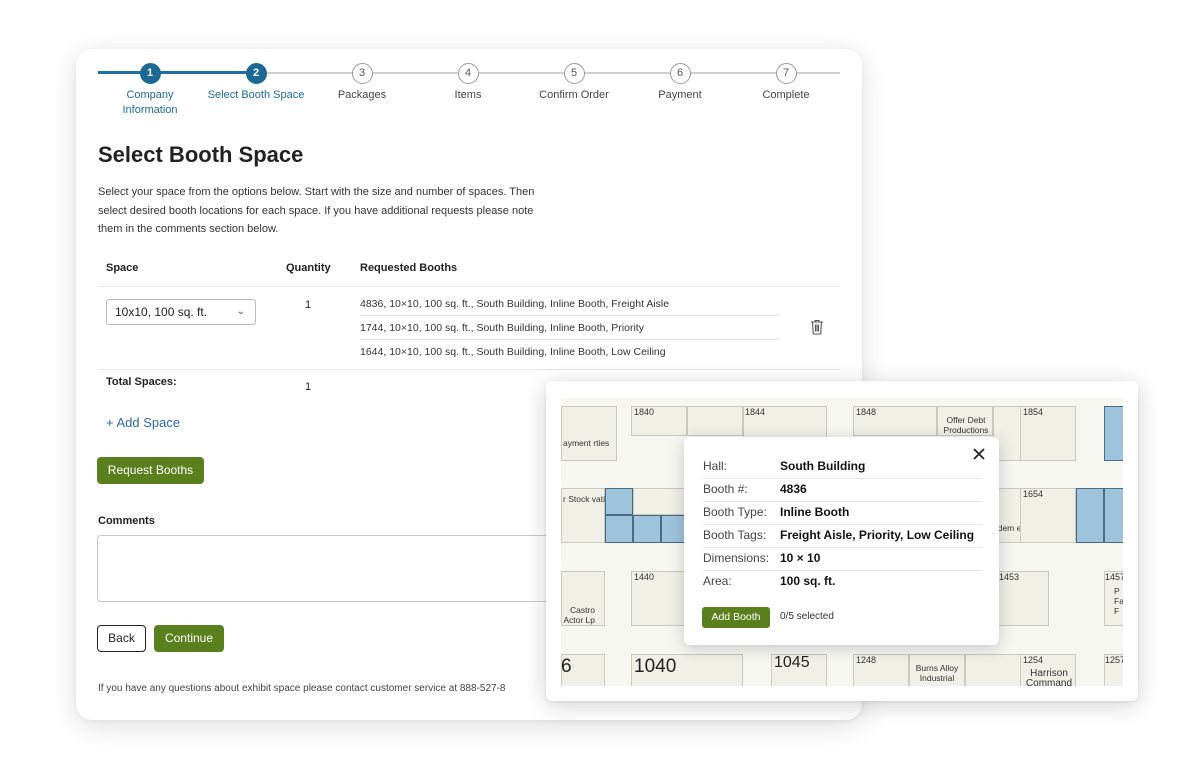 The image size is (1200, 780). I want to click on step-number: 5, so click(574, 73).